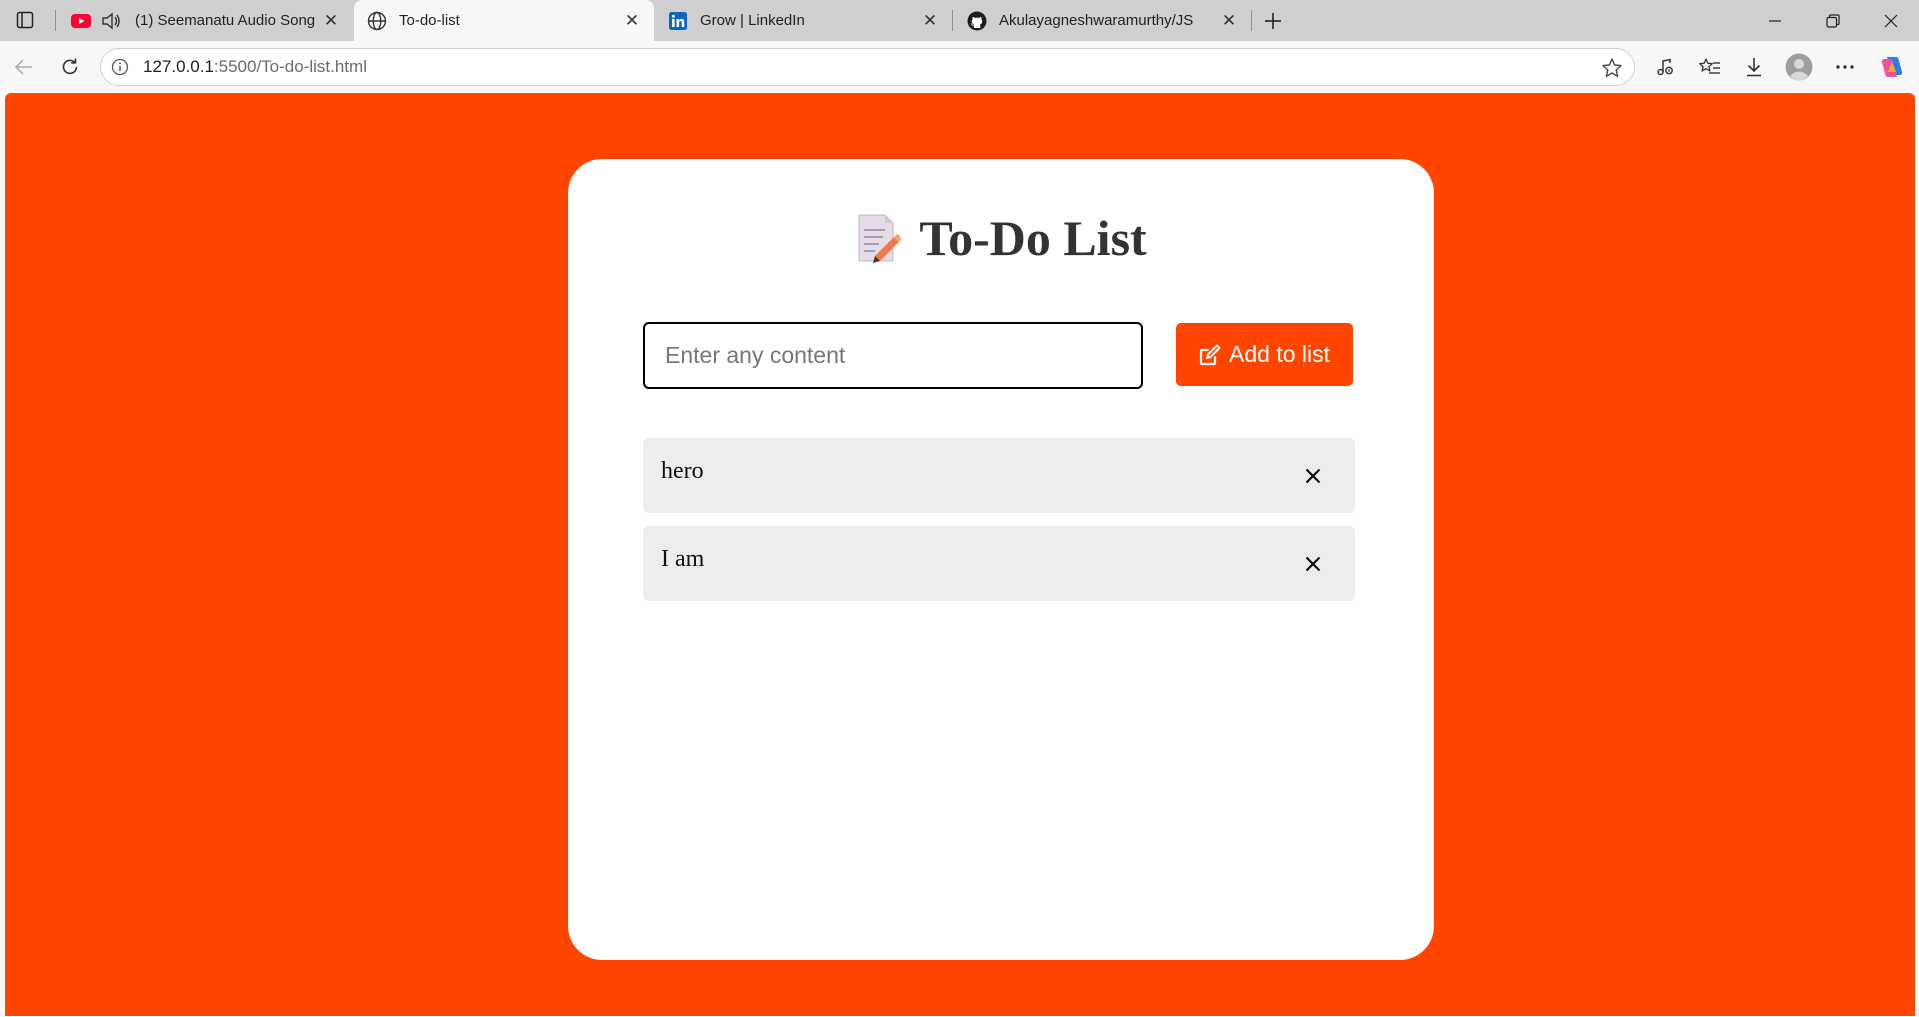  I want to click on memo-icon, so click(878, 238).